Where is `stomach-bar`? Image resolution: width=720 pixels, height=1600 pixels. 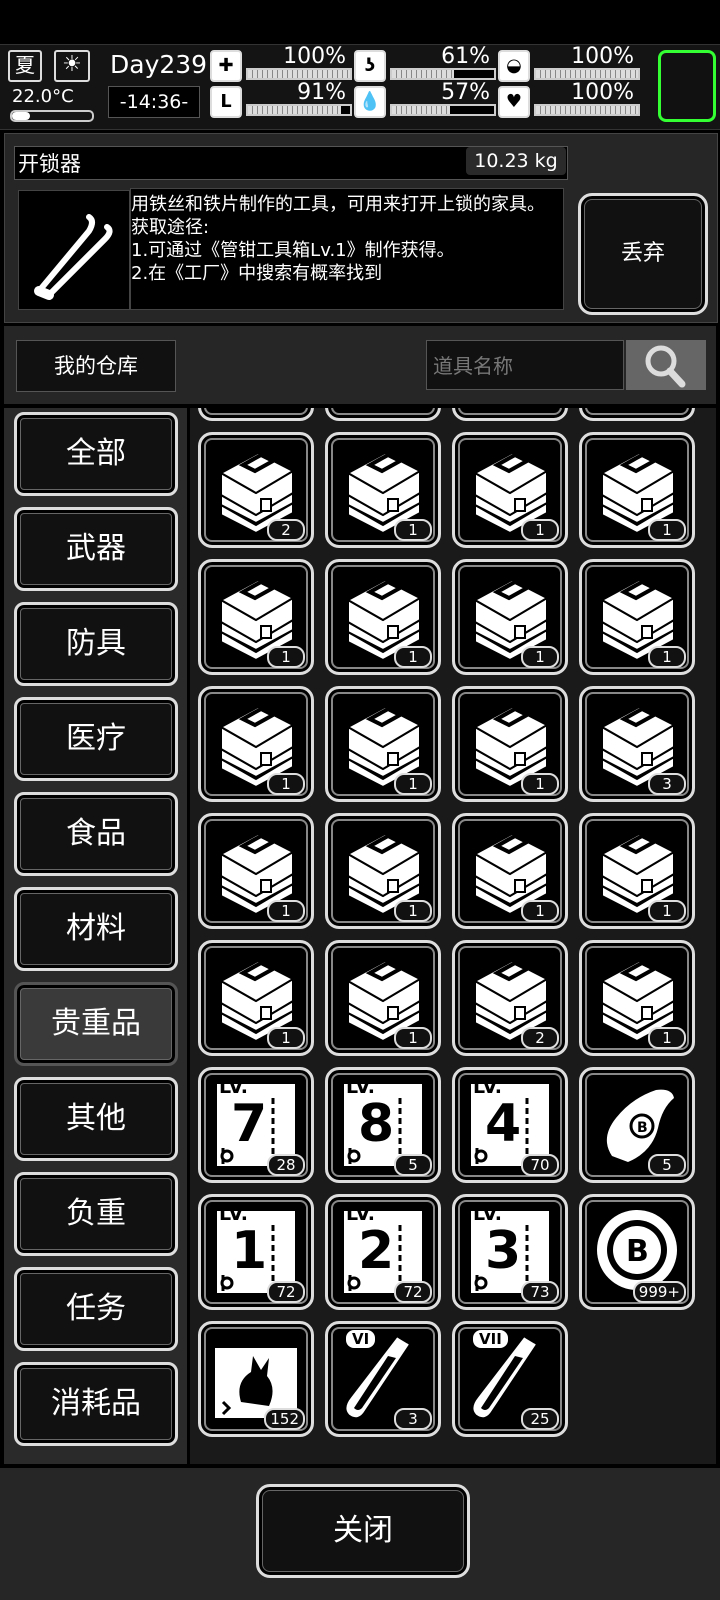
stomach-bar is located at coordinates (443, 74).